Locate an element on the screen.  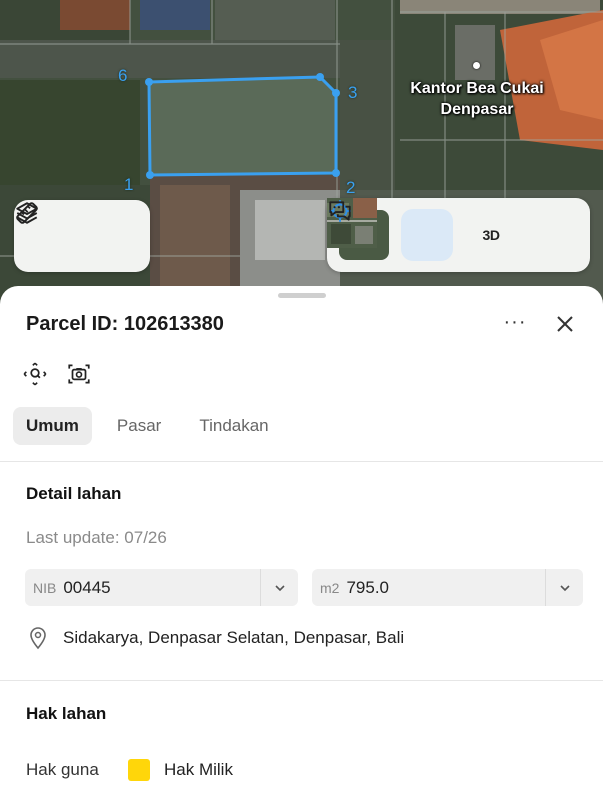
chat-icon is located at coordinates (340, 211).